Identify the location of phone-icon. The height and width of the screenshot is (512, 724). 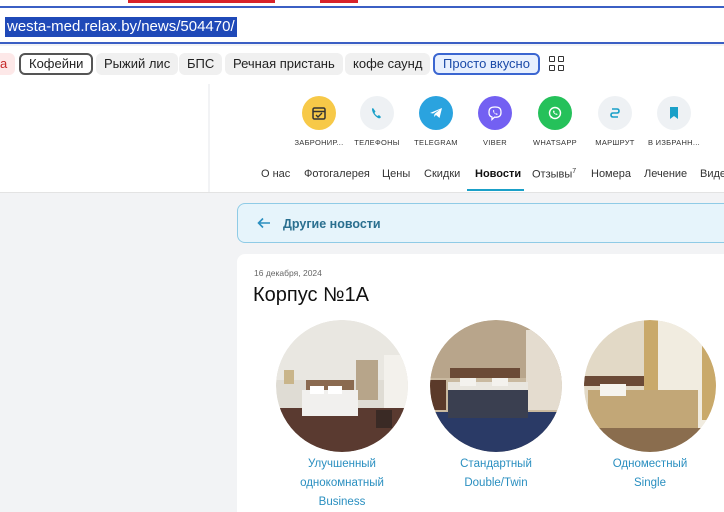
(377, 113).